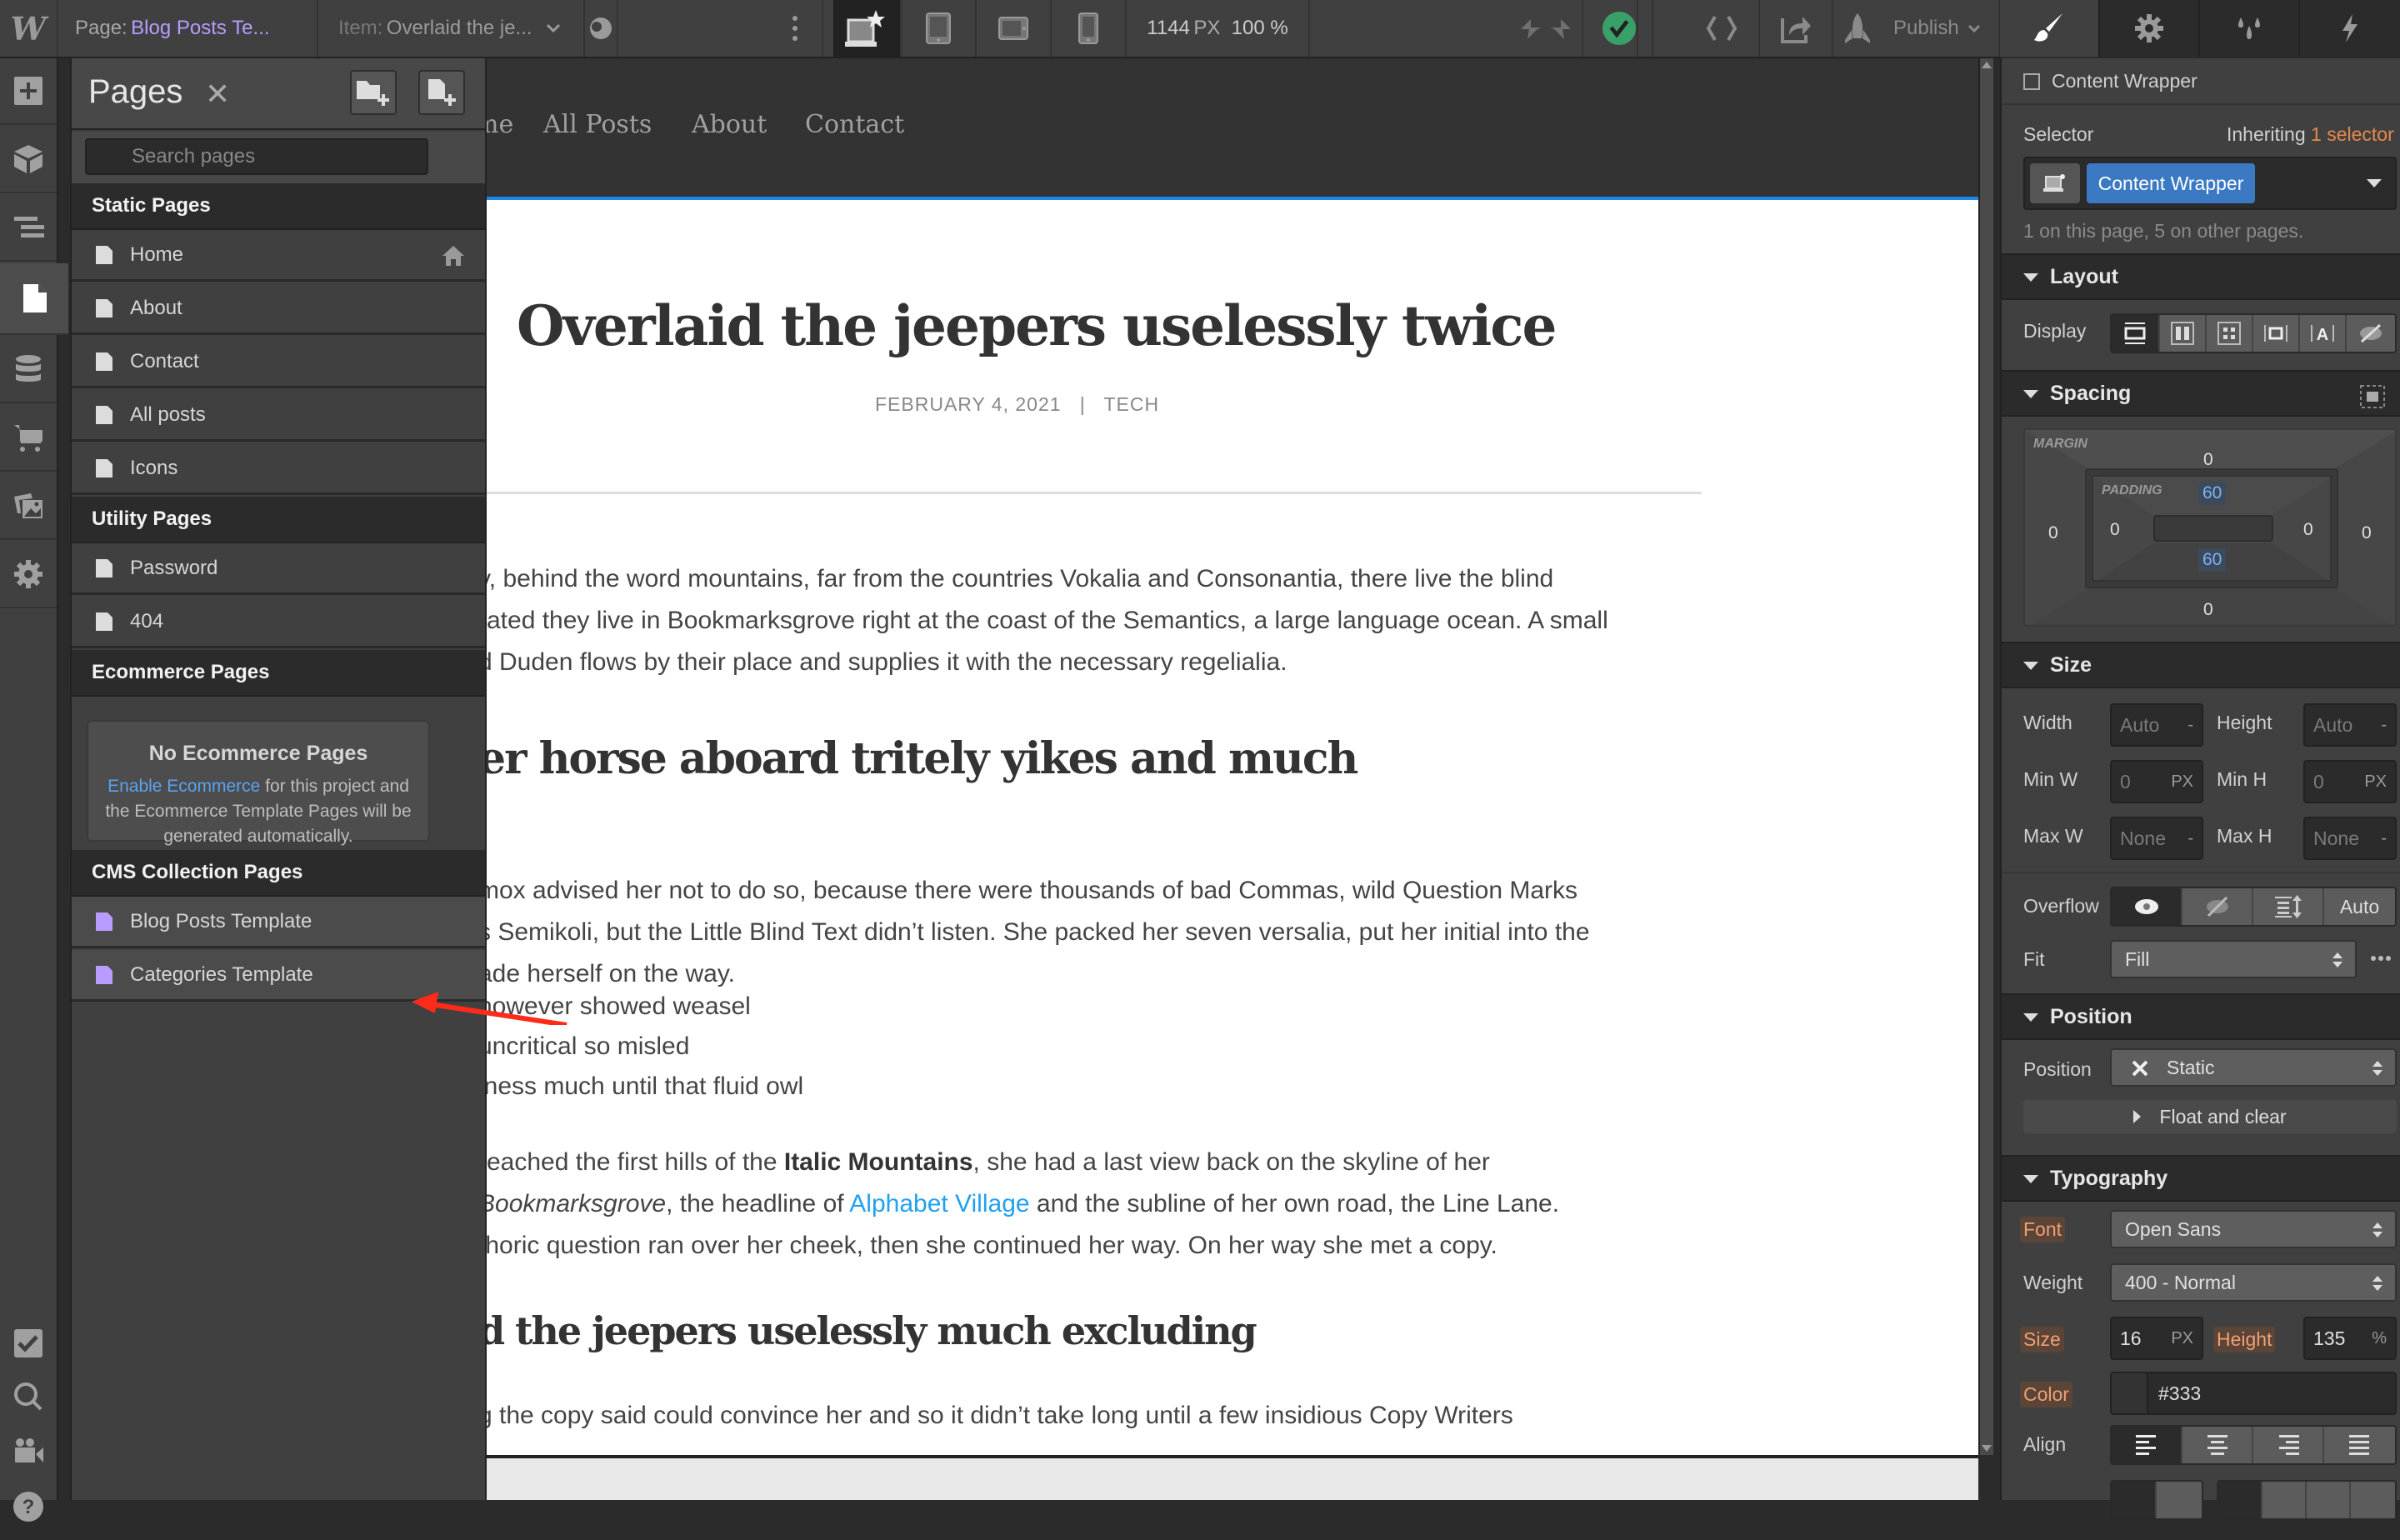 This screenshot has height=1540, width=2400. Describe the element at coordinates (2375, 782) in the screenshot. I see `min-height-unit: PX` at that location.